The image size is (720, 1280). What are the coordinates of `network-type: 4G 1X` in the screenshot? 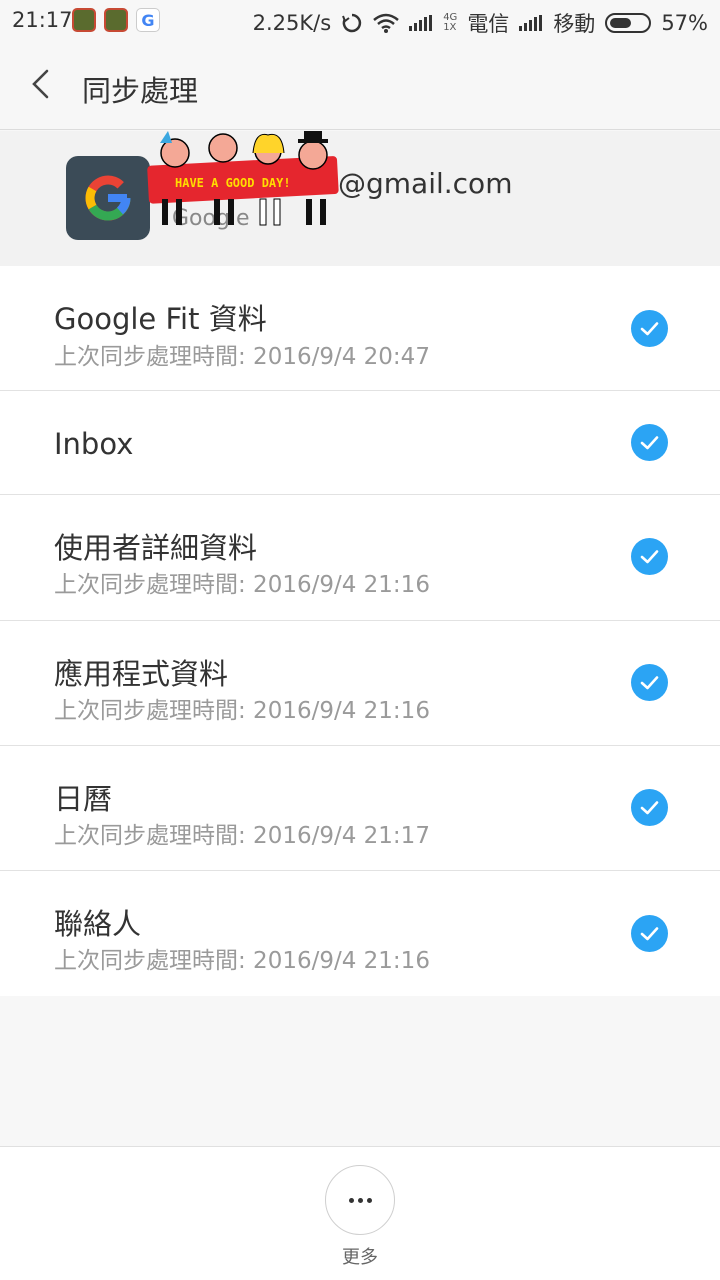 It's located at (450, 22).